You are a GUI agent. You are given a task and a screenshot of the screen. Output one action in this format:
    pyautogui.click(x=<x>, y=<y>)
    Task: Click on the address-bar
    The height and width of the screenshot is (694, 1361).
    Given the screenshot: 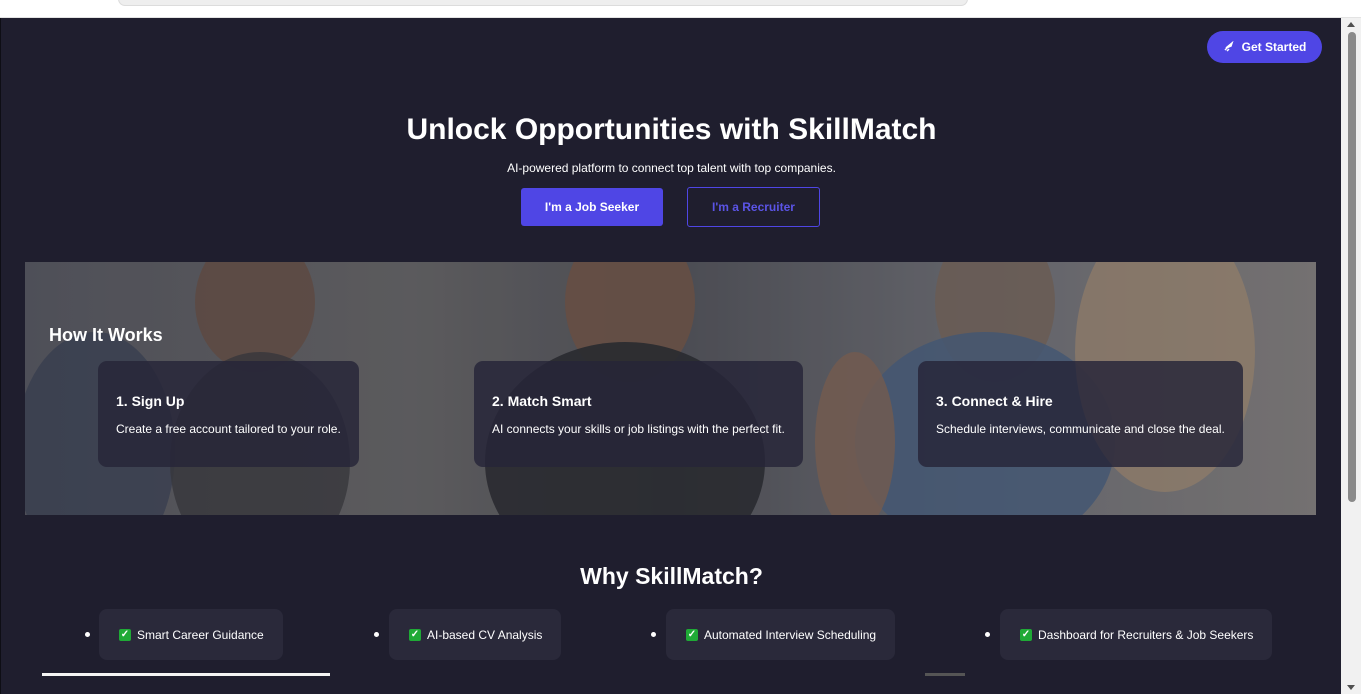 What is the action you would take?
    pyautogui.click(x=543, y=3)
    